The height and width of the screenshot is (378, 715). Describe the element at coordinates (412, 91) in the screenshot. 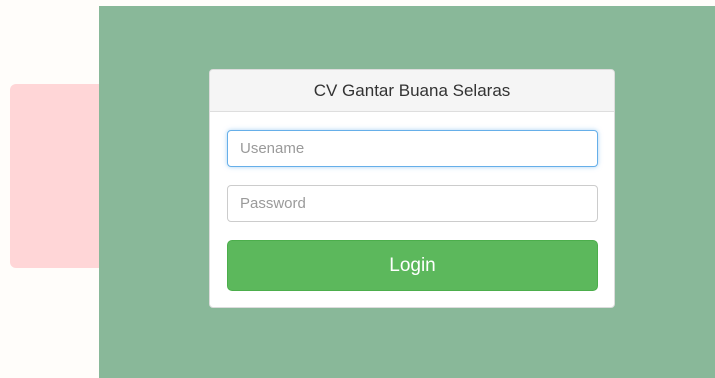

I see `login-card-title: CV Gantar Buana Selaras` at that location.